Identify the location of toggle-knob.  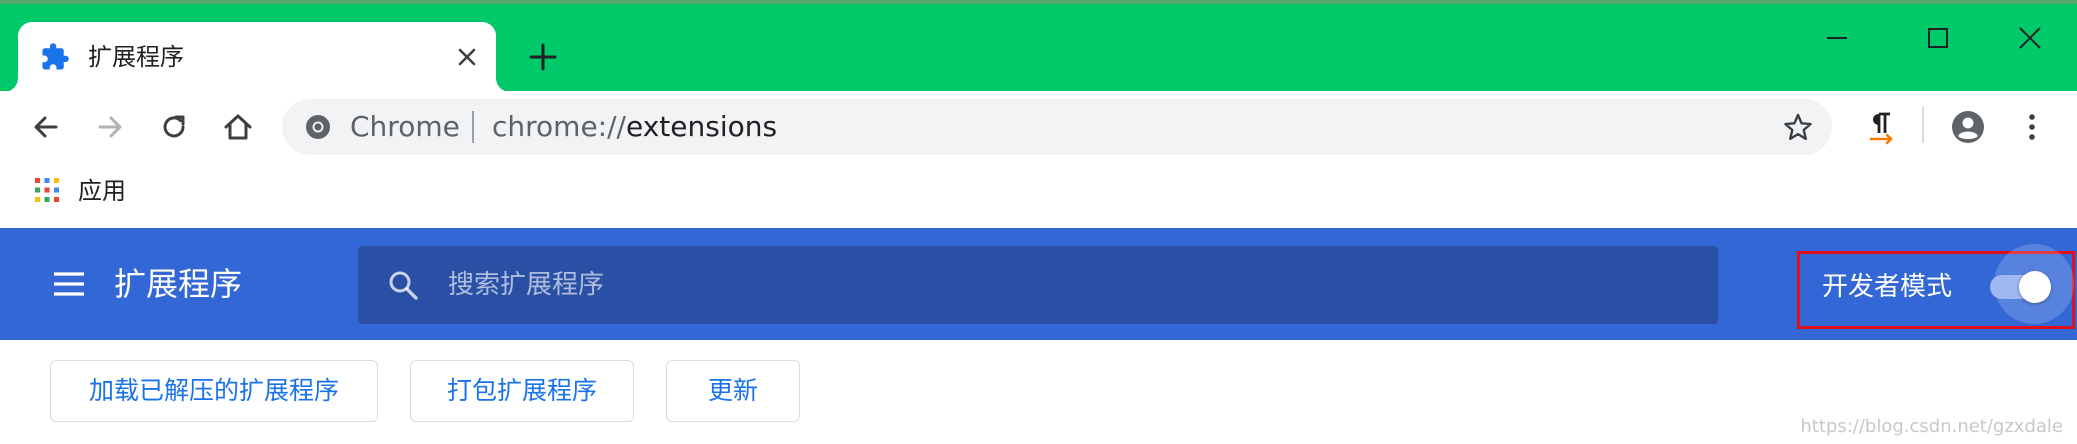
(2035, 287).